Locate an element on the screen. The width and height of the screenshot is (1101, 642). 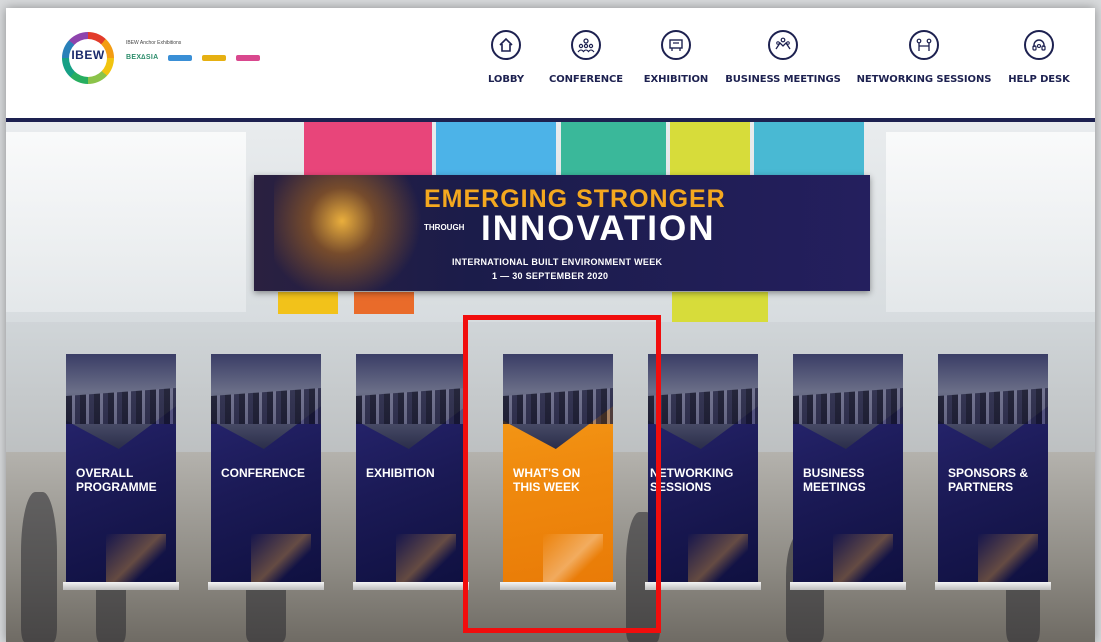
banner-glow is located at coordinates (359, 233).